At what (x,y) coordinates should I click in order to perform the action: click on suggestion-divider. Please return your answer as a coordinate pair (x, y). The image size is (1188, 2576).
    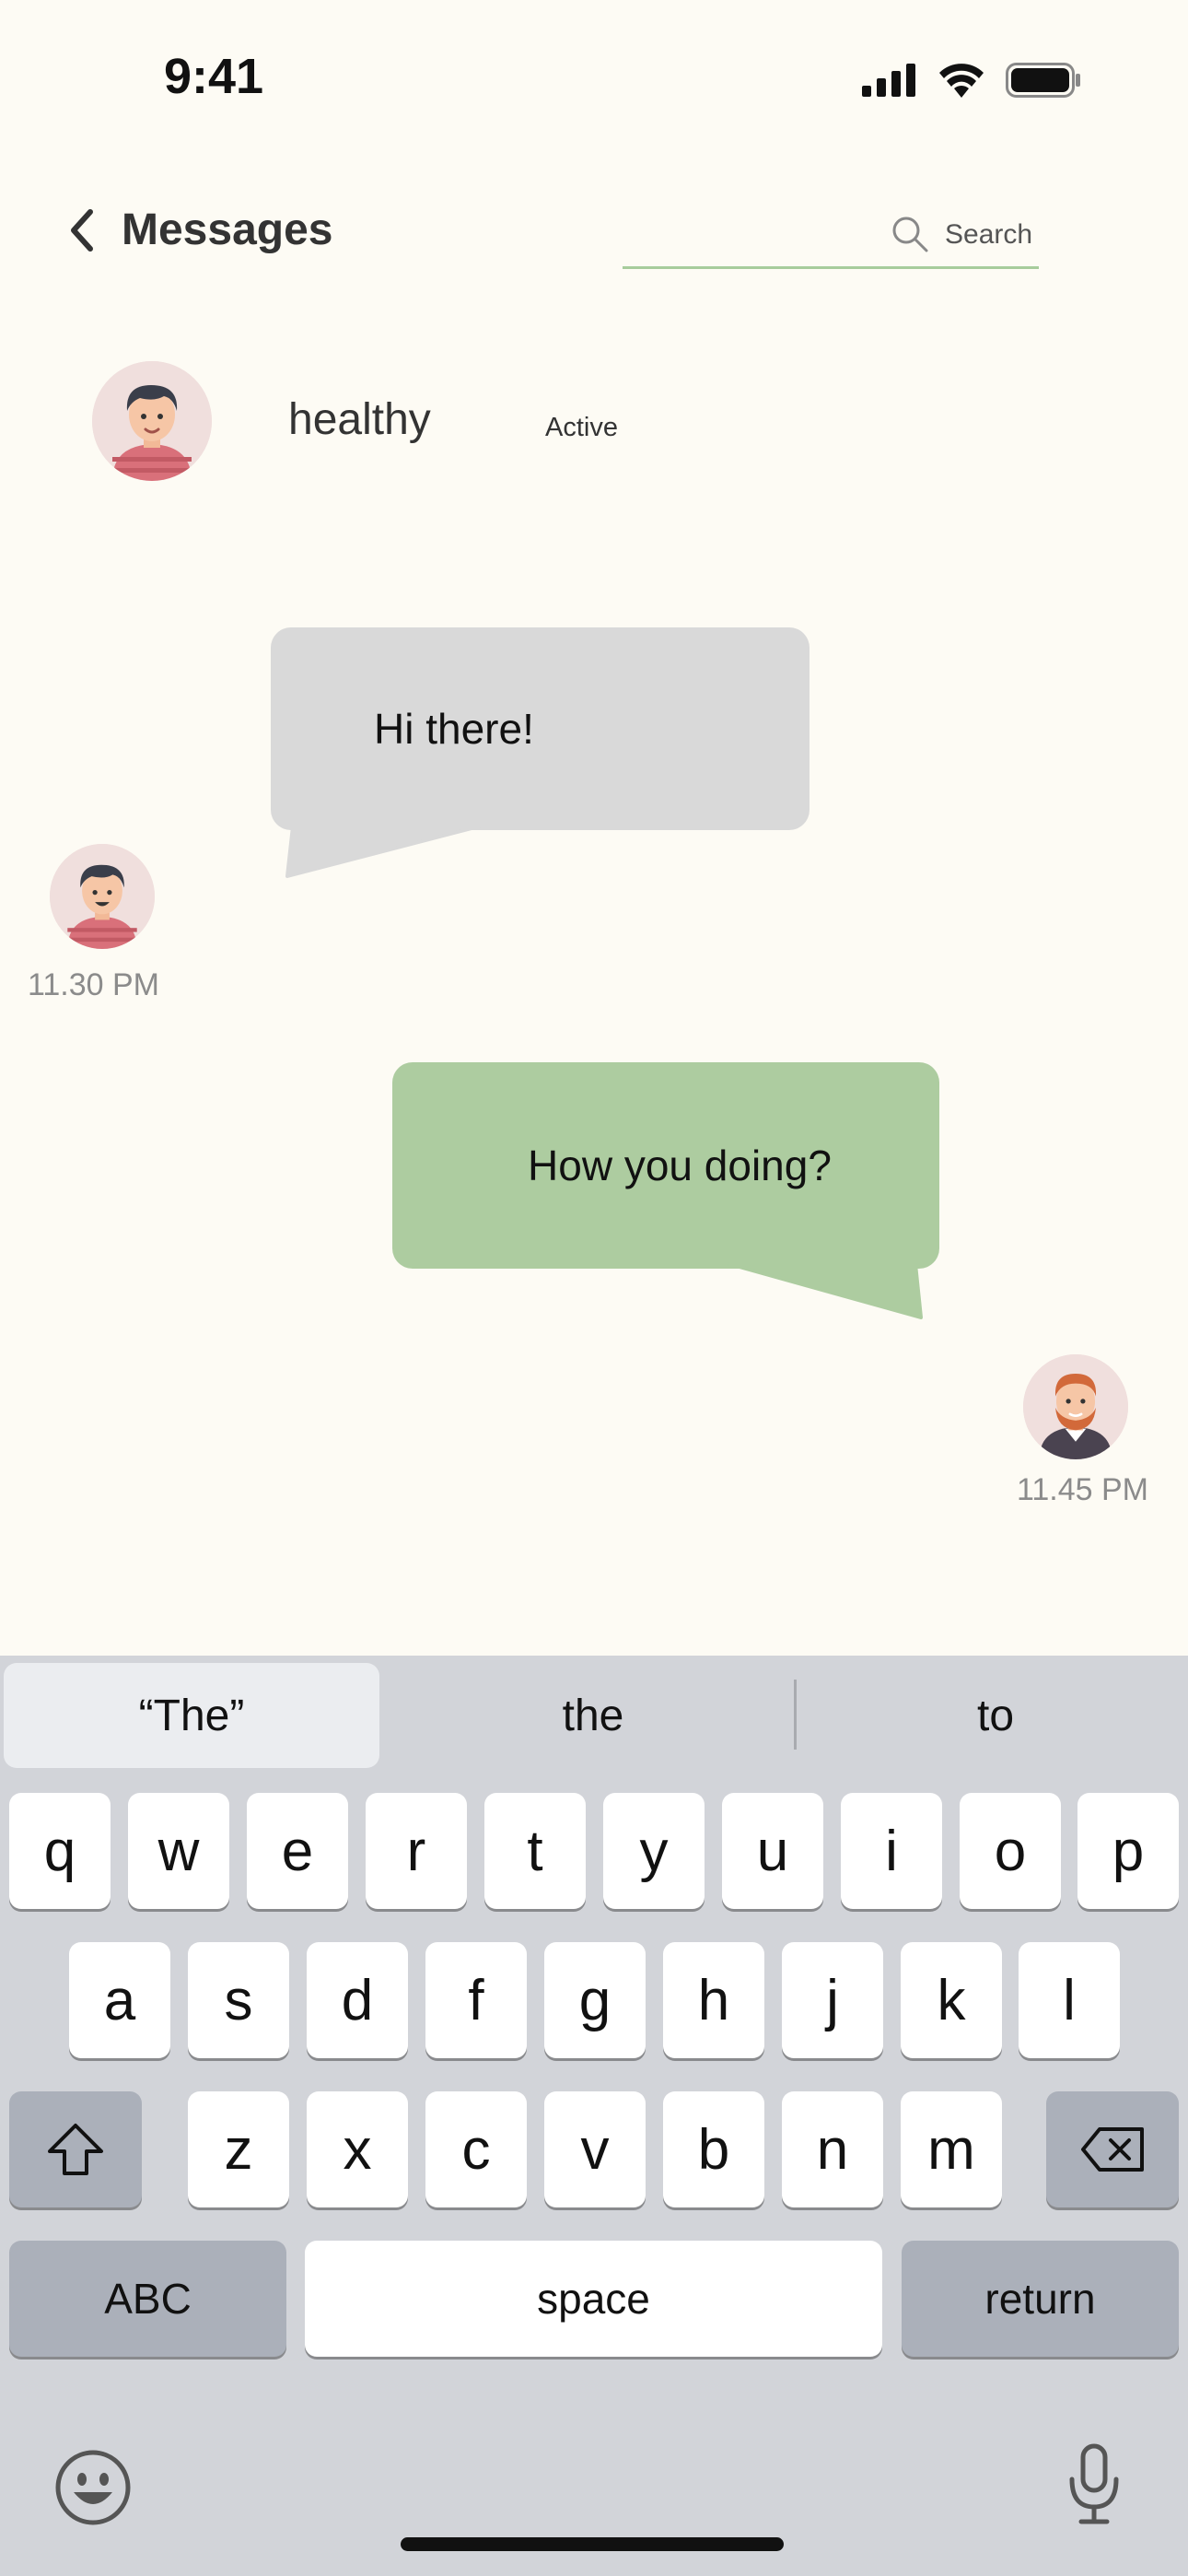
    Looking at the image, I should click on (795, 1715).